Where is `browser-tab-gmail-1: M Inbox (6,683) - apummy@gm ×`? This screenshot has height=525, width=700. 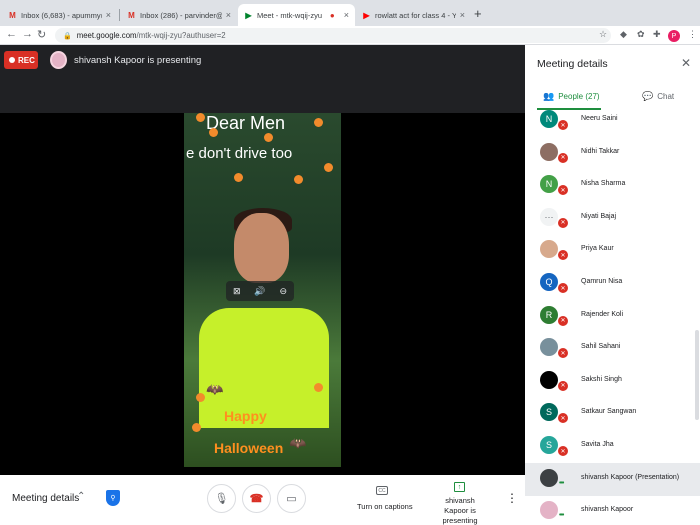
browser-tab-gmail-1: M Inbox (6,683) - apummy@gm × is located at coordinates (59, 15).